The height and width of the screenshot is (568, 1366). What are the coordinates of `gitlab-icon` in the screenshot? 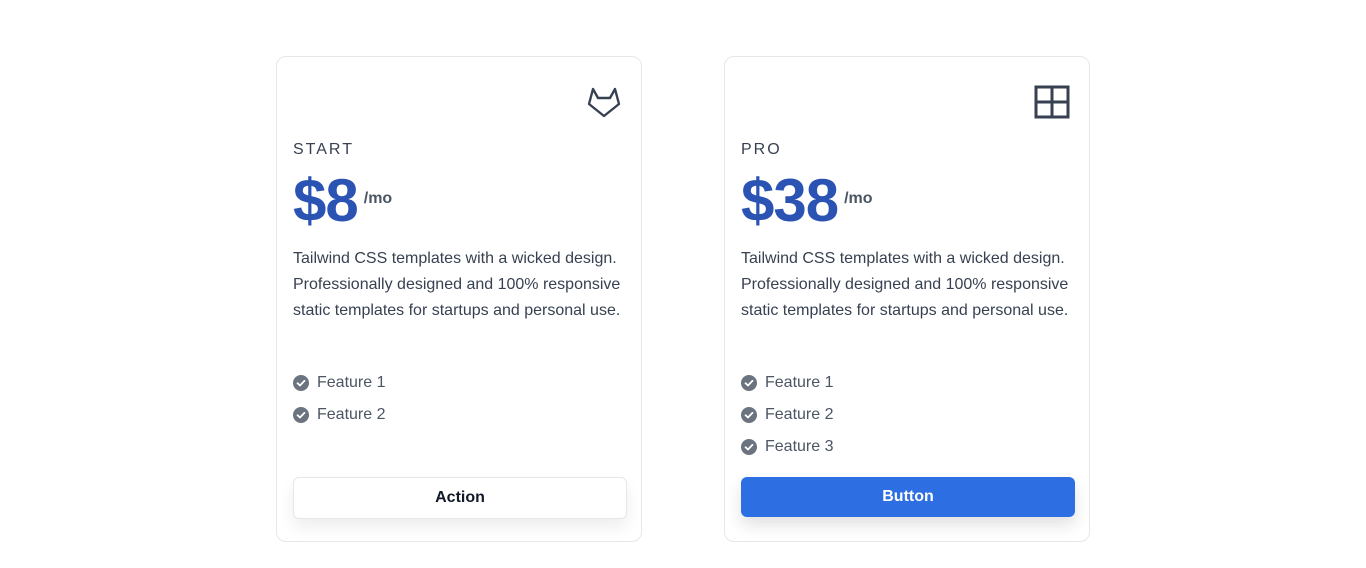 It's located at (604, 102).